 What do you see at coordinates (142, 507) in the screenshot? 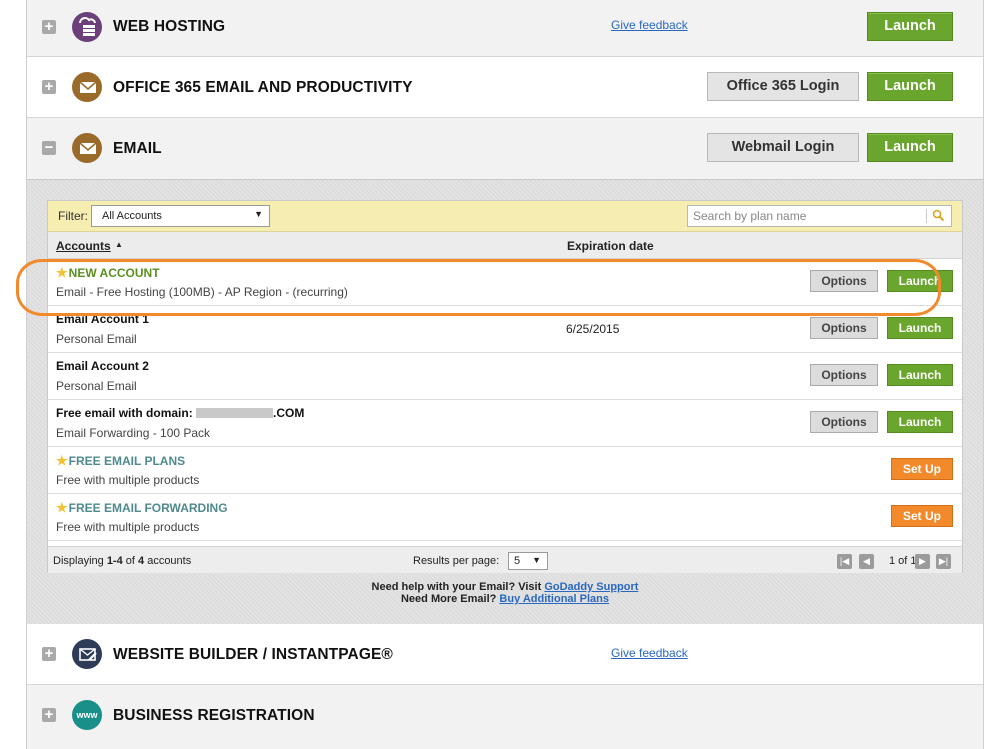
I see `account-name: ★FREE EMAIL FORWARDING` at bounding box center [142, 507].